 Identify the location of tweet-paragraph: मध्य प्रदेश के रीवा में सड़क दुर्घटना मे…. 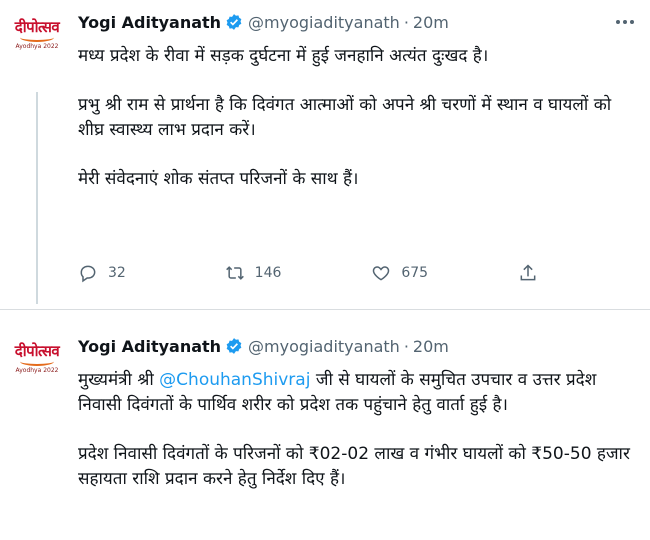
(283, 56).